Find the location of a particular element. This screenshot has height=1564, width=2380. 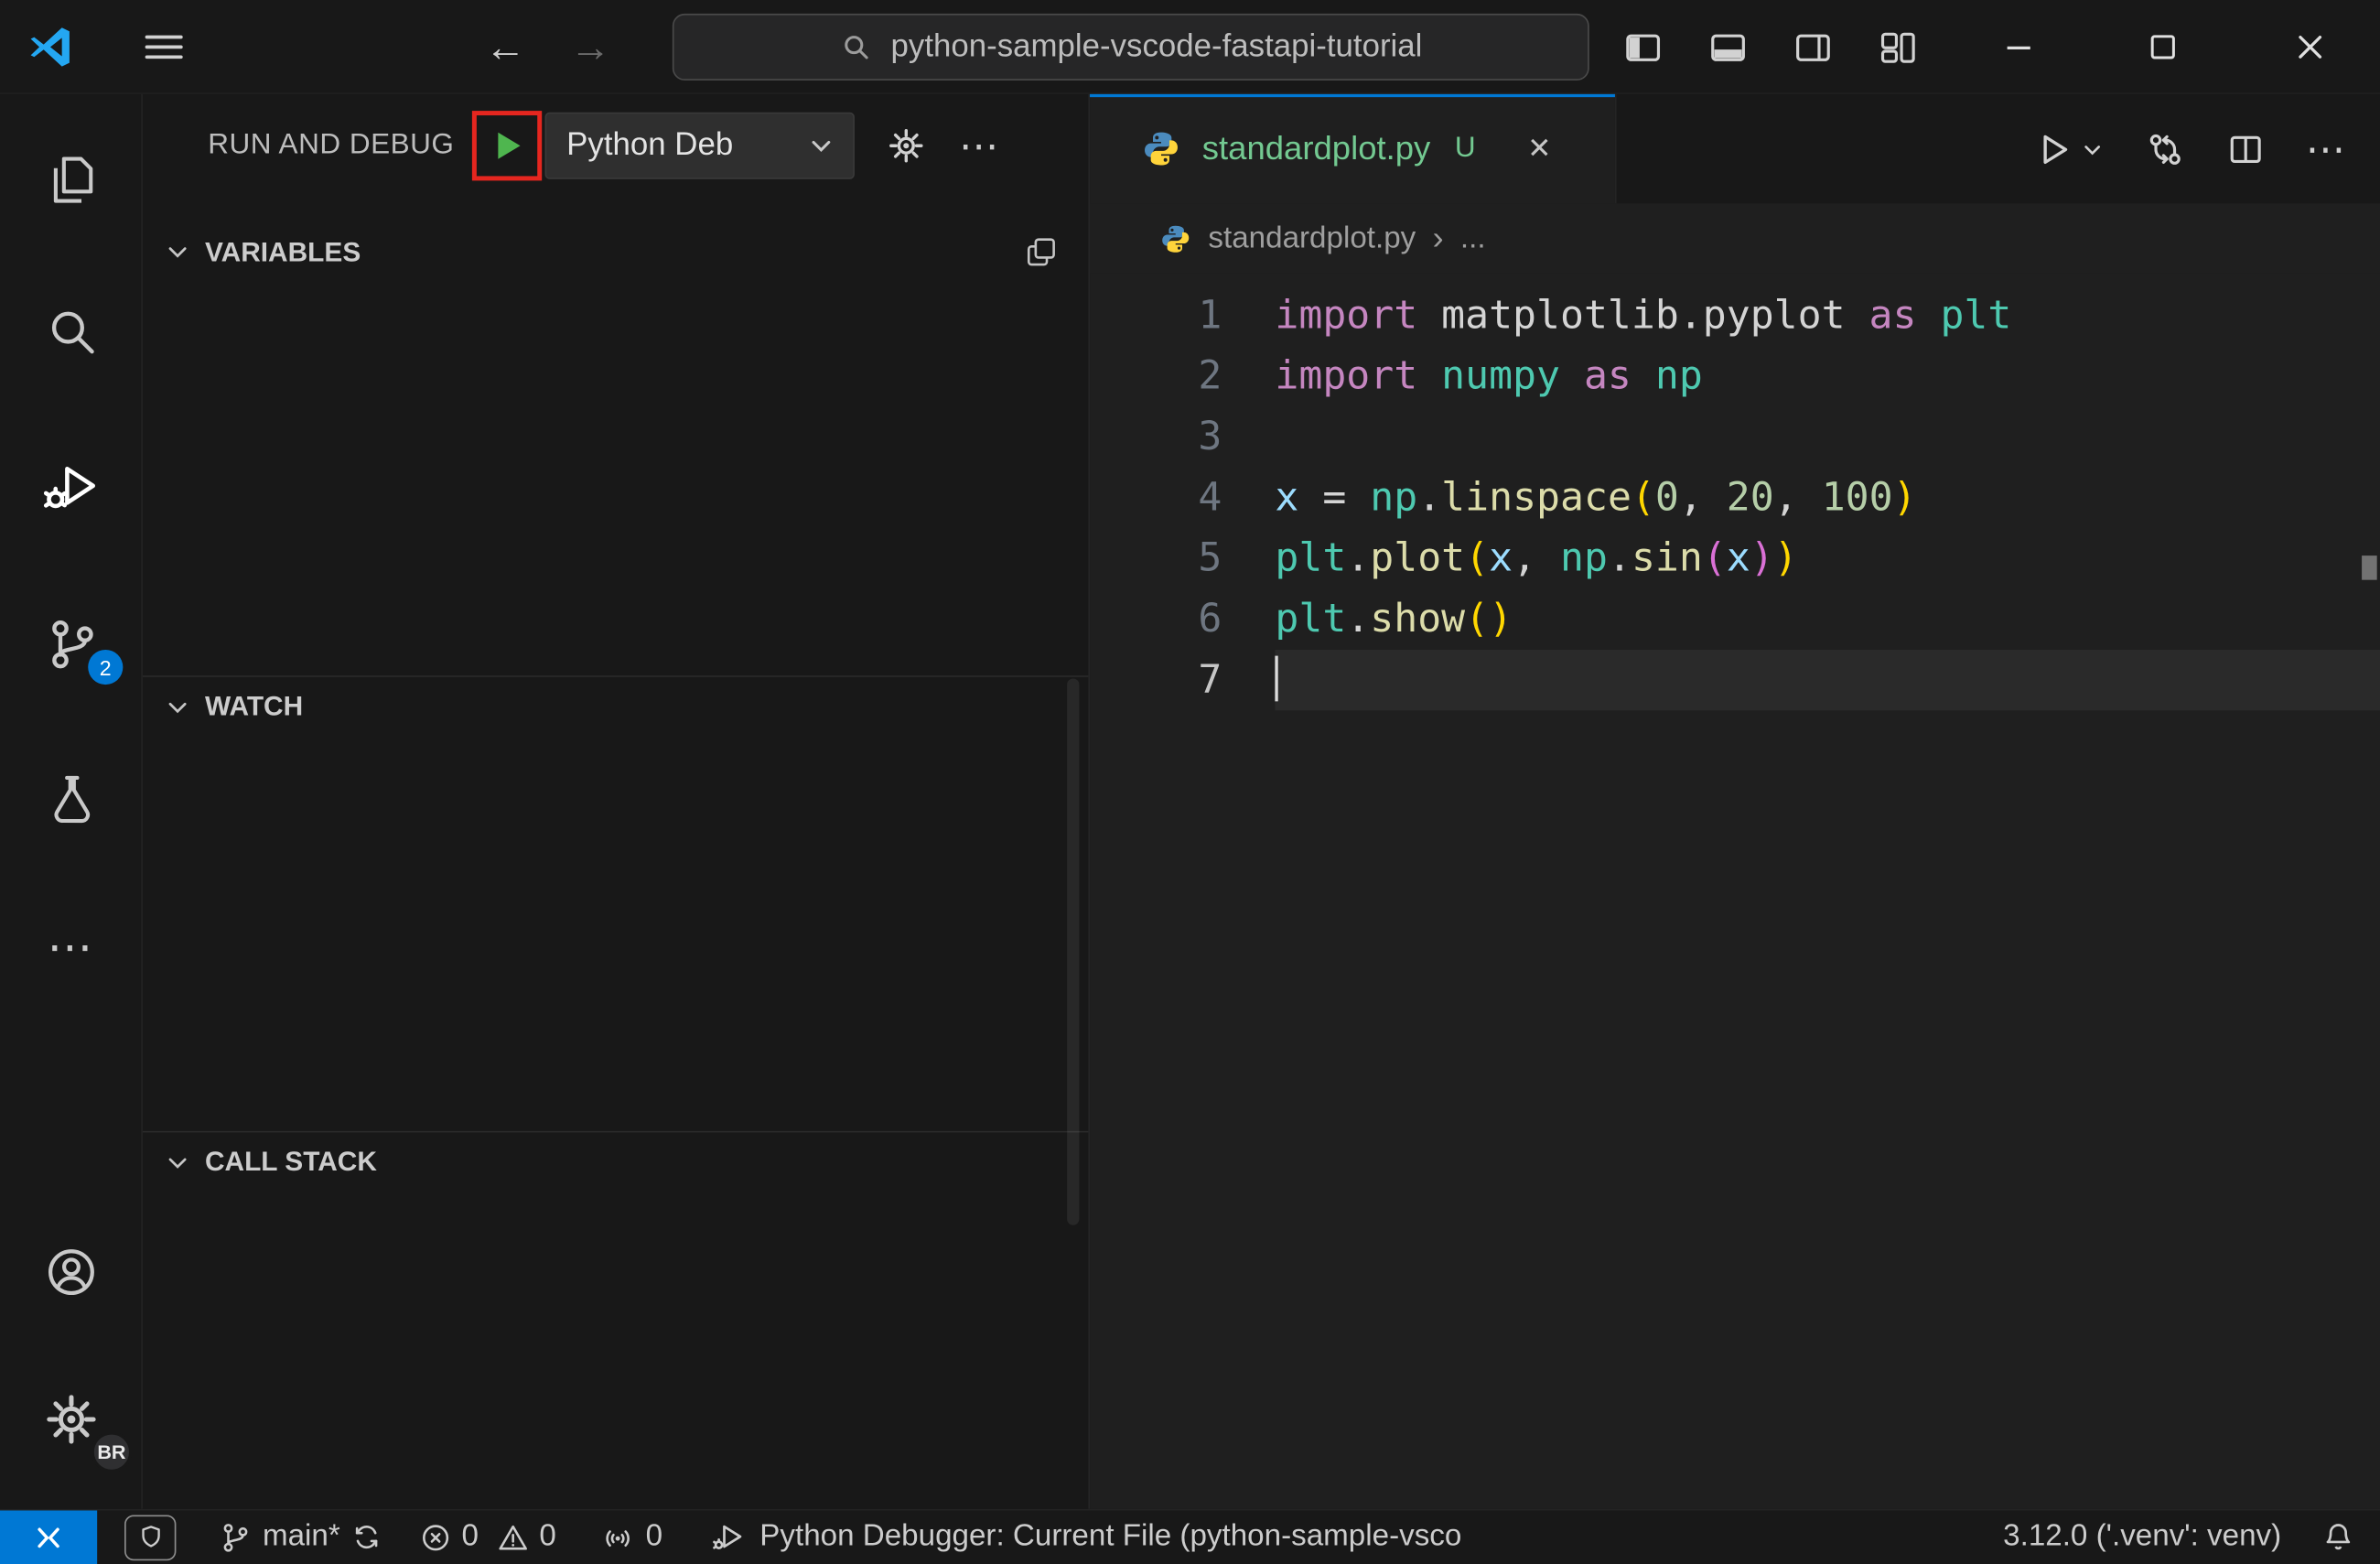

window-maximize-button is located at coordinates (2162, 47).